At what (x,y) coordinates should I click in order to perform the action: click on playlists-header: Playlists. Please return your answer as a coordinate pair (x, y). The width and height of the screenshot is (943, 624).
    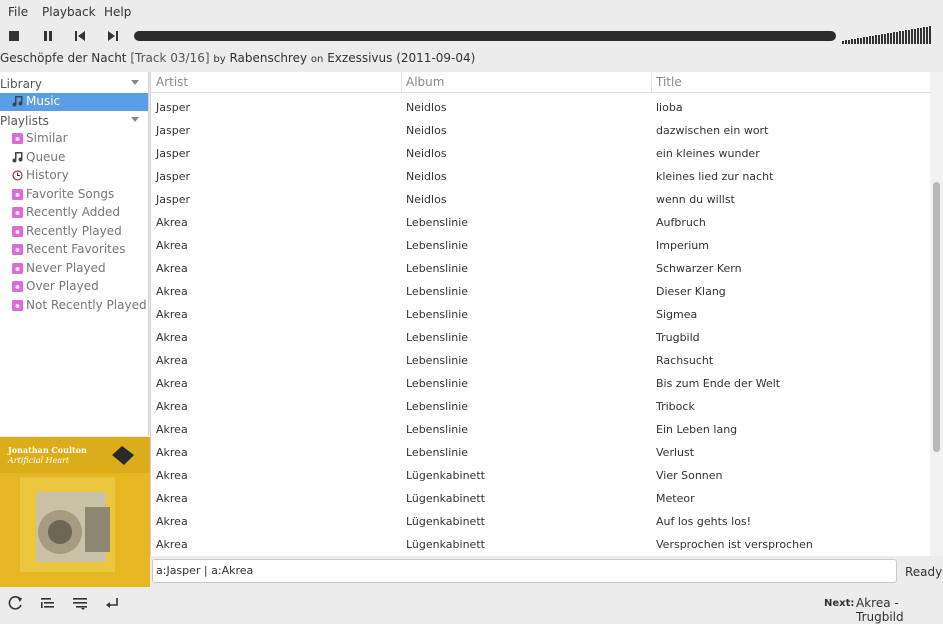
    Looking at the image, I should click on (74, 121).